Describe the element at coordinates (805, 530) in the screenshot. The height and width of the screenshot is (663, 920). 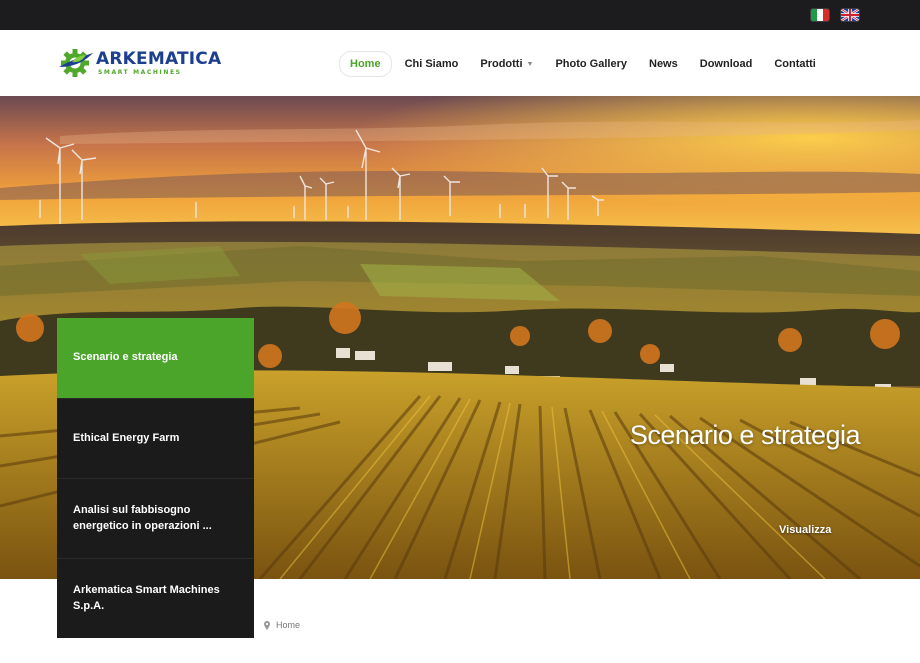
I see `view-link: Visualizza` at that location.